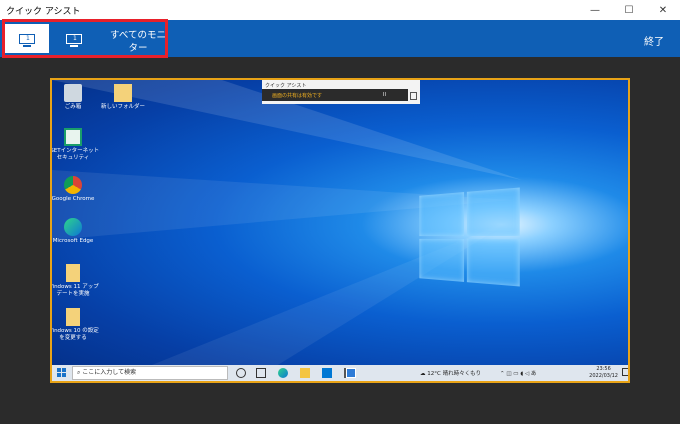 The height and width of the screenshot is (424, 680). What do you see at coordinates (603, 375) in the screenshot?
I see `clock-date: 2022/03/12` at bounding box center [603, 375].